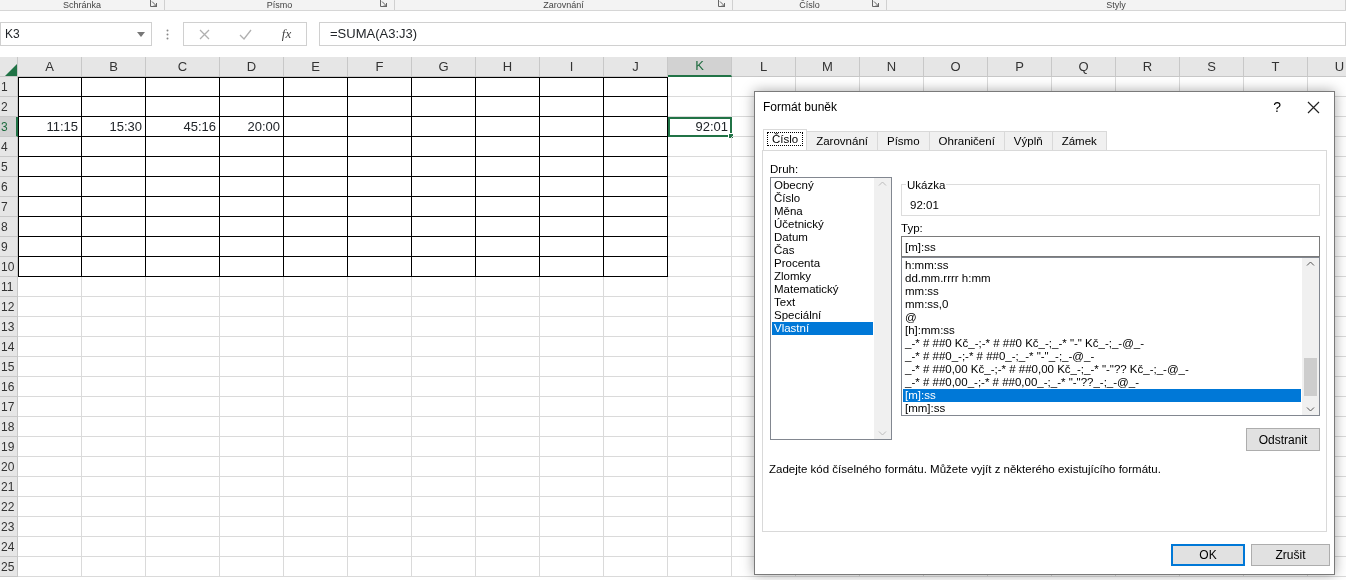 This screenshot has height=580, width=1346. I want to click on list-item: Číslo, so click(822, 198).